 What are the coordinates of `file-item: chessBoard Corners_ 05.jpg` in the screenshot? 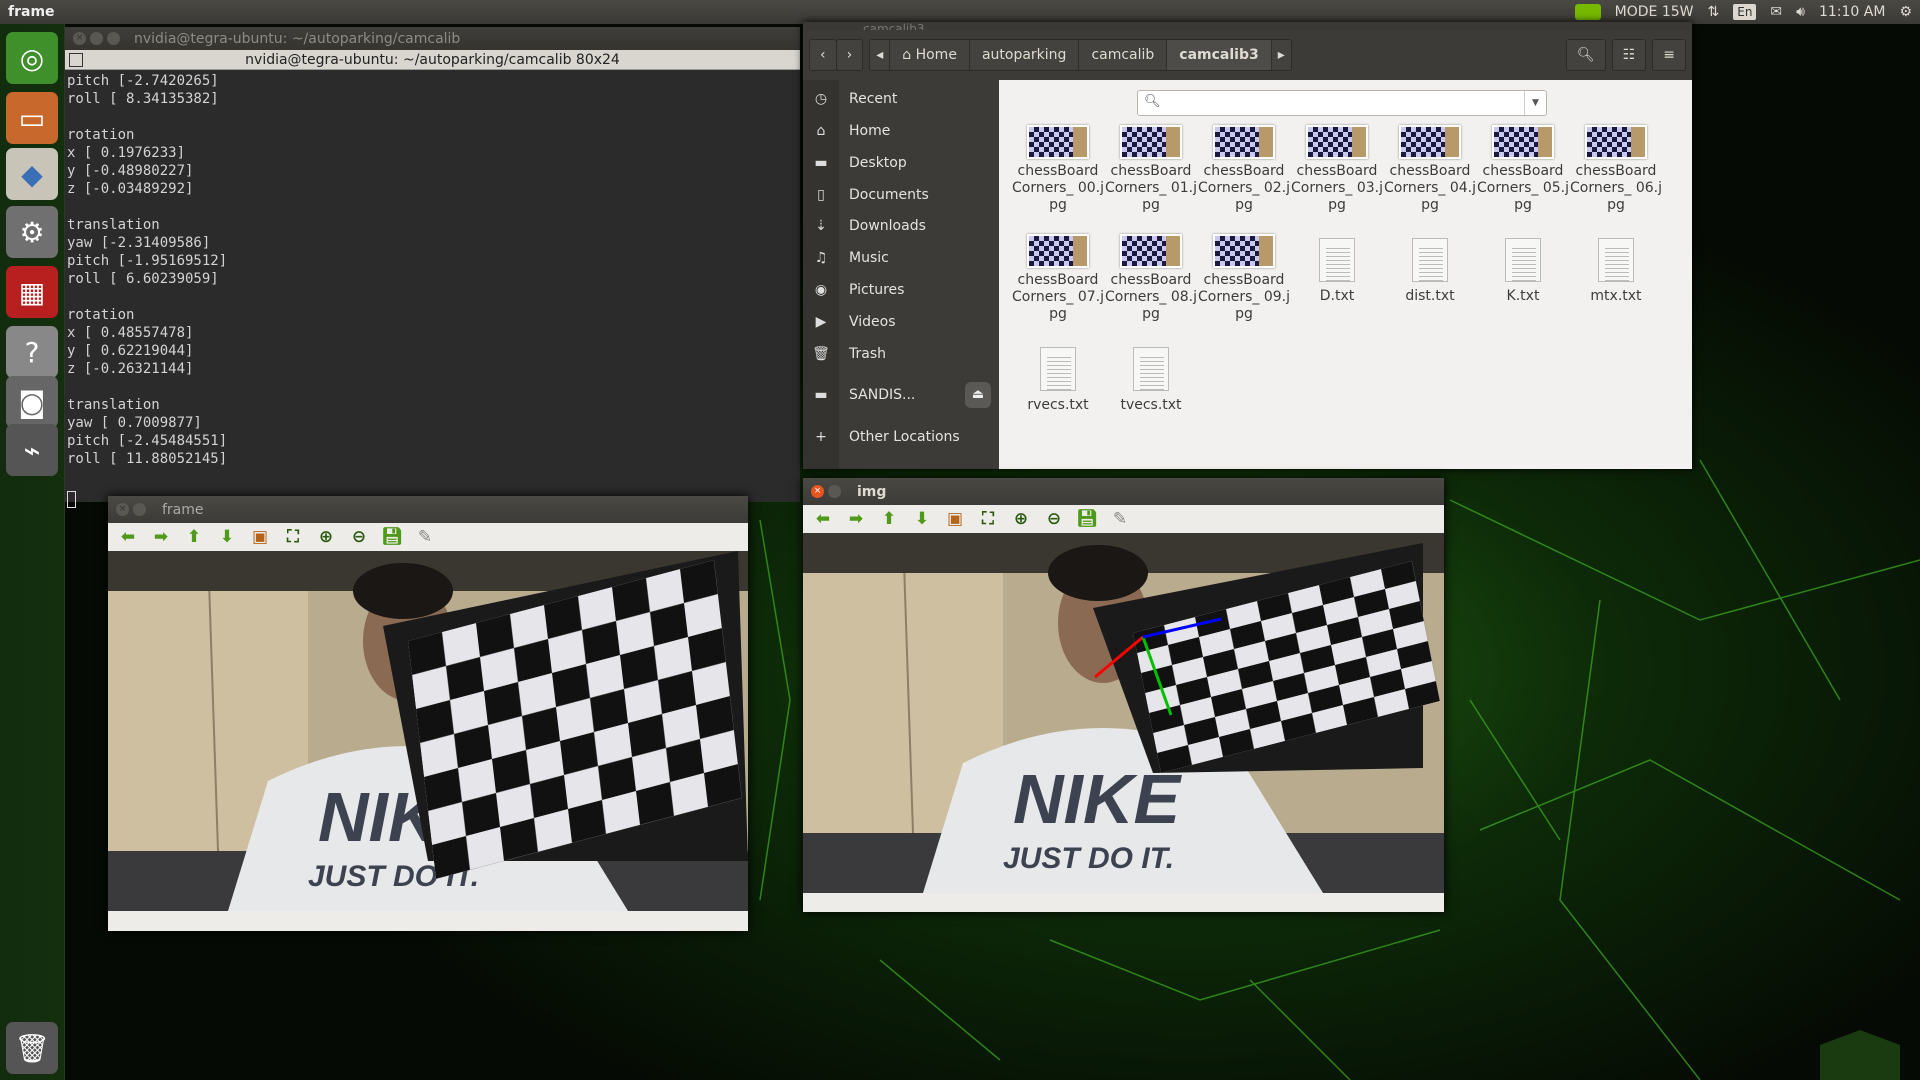 It's located at (1523, 169).